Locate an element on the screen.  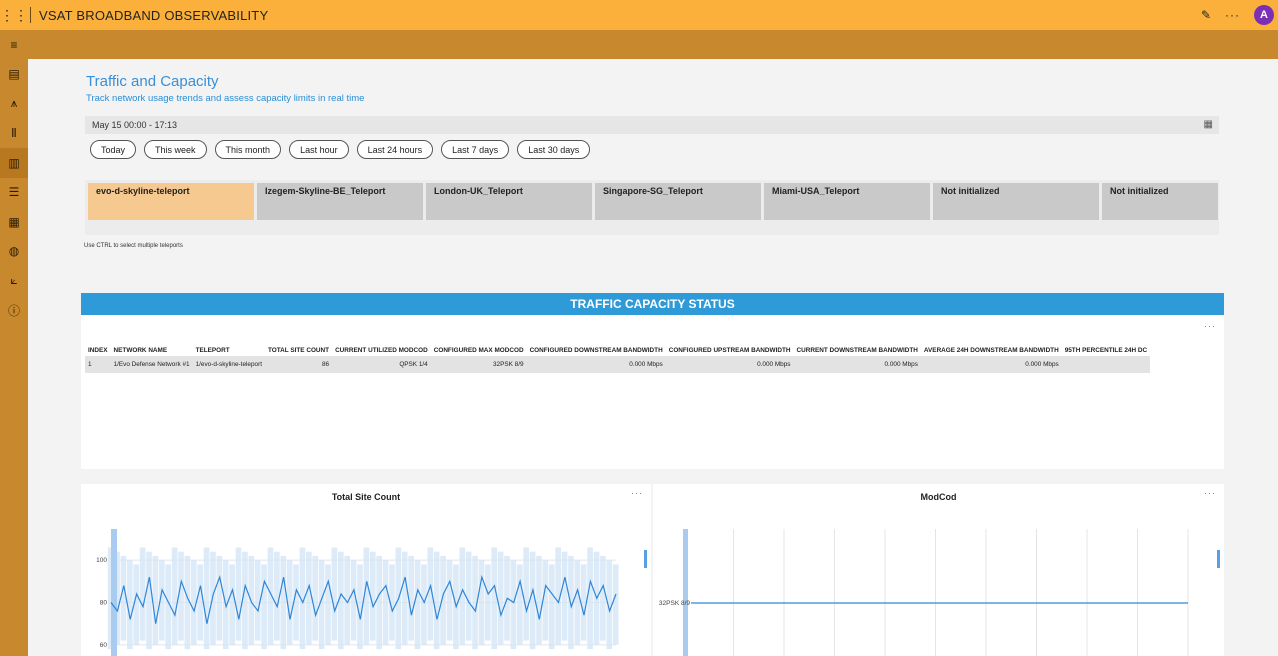
table-cell: 1 is located at coordinates (98, 364).